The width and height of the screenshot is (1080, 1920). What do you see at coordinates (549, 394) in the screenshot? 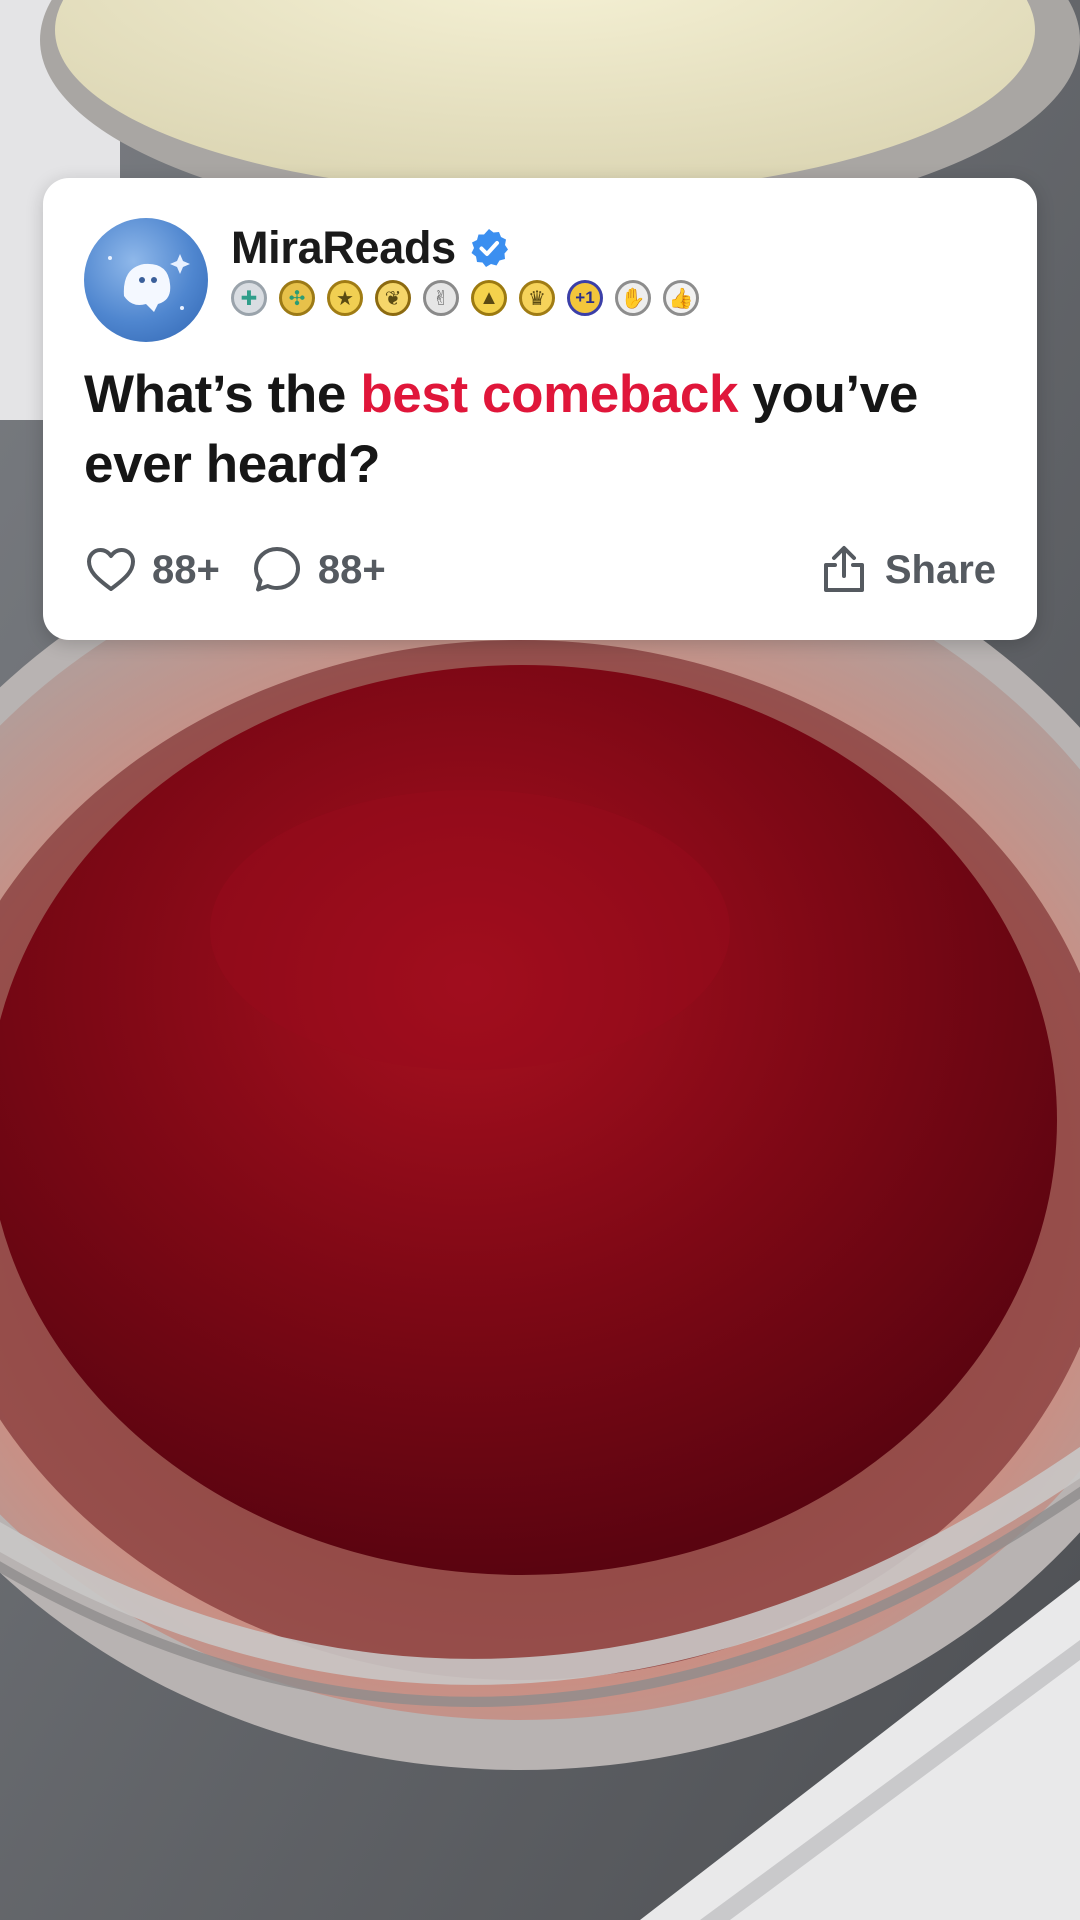
I see `question-highlight: best comeback` at bounding box center [549, 394].